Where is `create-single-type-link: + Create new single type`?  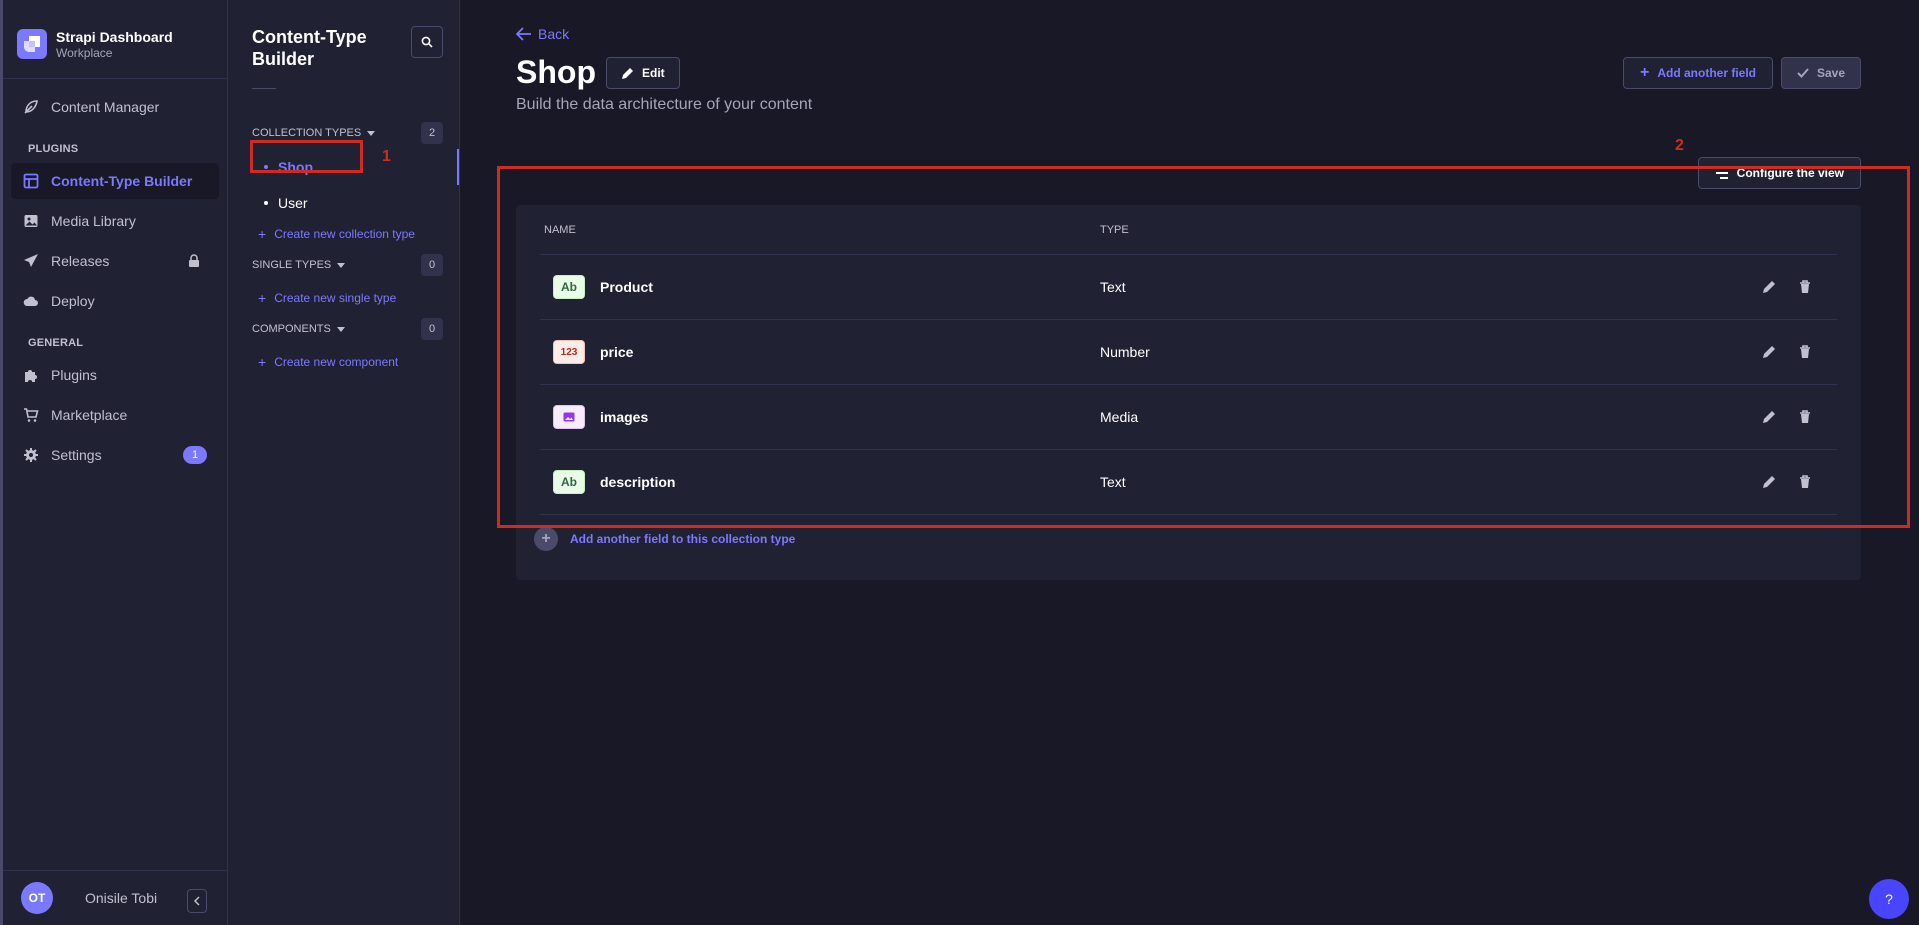
create-single-type-link: + Create new single type is located at coordinates (343, 298).